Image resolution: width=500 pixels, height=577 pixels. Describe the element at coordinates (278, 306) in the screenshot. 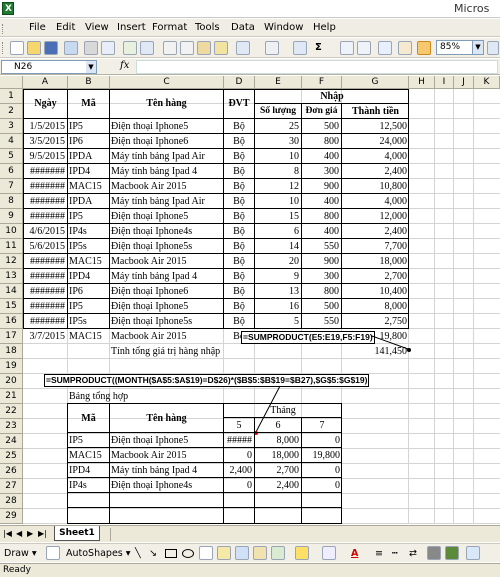

I see `qty-cell: 16` at that location.